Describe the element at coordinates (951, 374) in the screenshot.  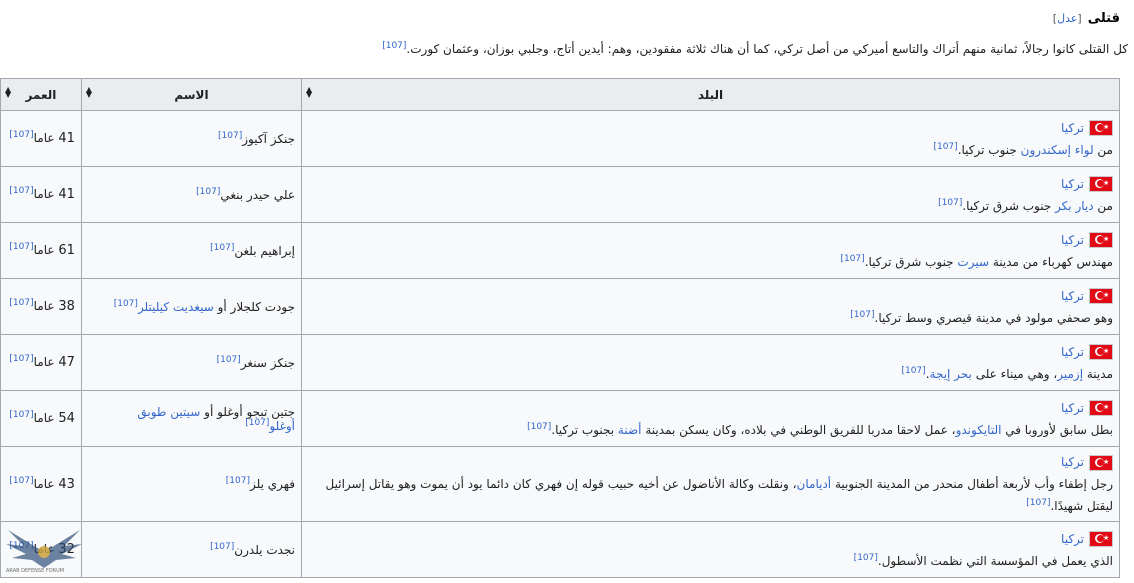
I see `wiki-link: بحر إيجة` at that location.